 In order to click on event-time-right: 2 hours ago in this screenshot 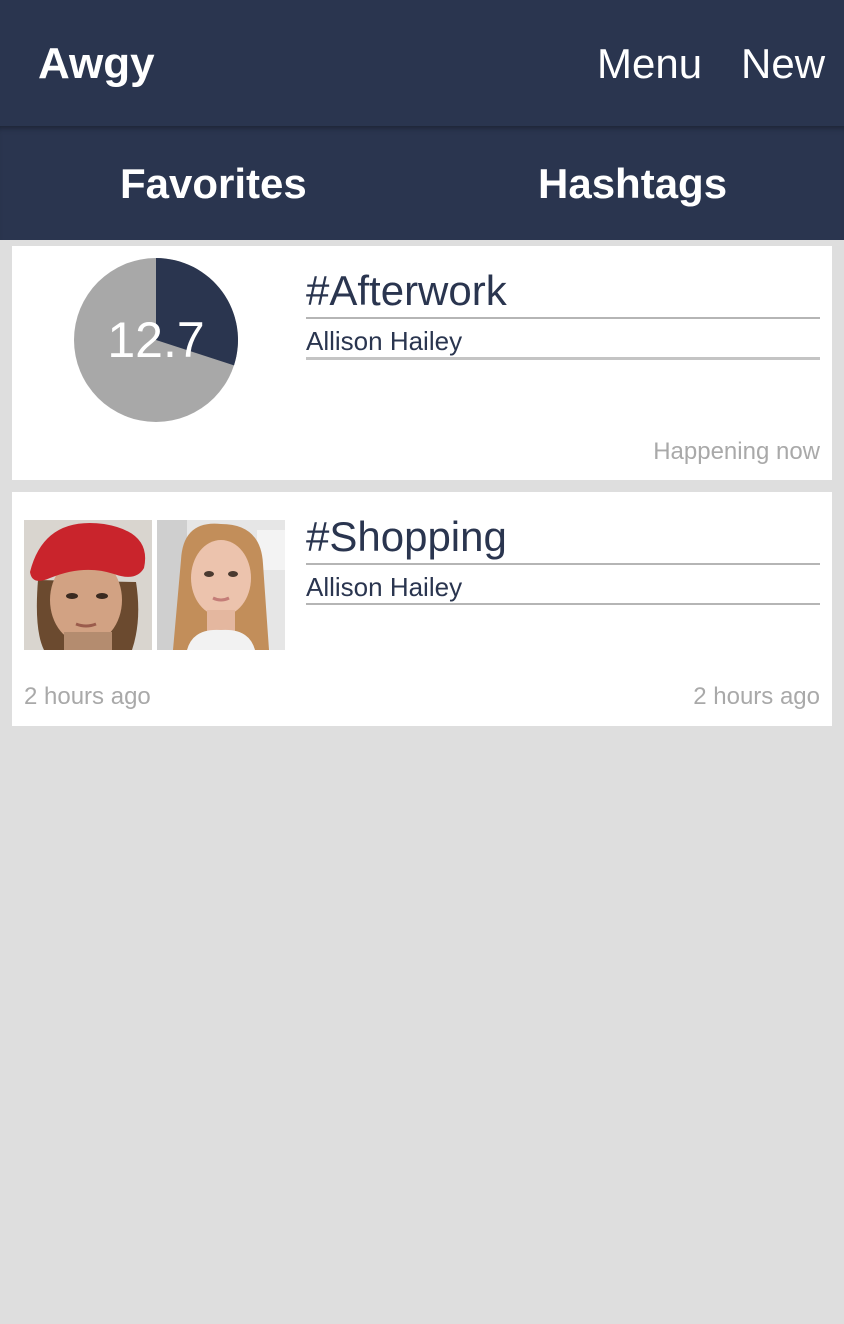, I will do `click(756, 696)`.